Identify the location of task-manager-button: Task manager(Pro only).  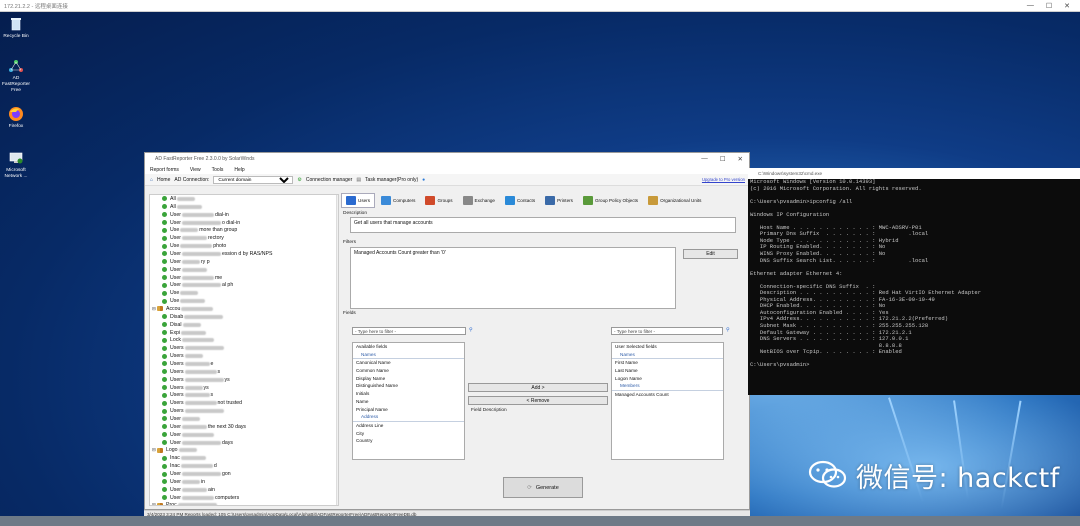
(391, 180).